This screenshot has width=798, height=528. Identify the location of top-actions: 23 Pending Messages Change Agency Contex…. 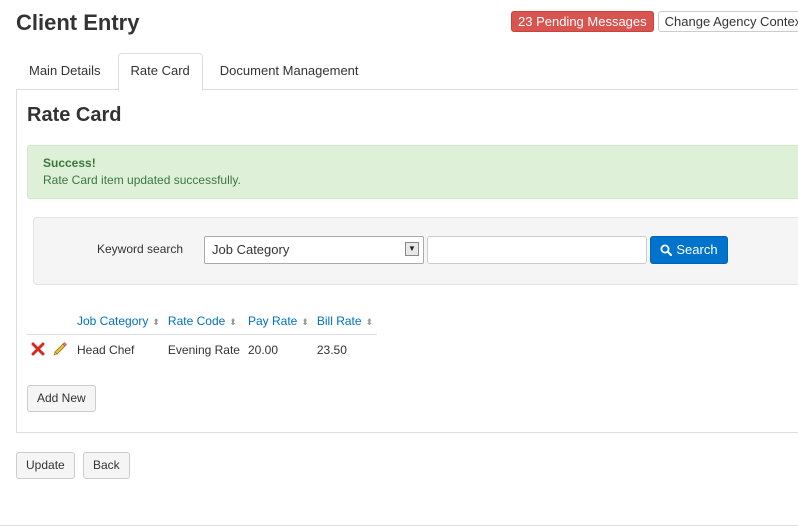
(654, 21).